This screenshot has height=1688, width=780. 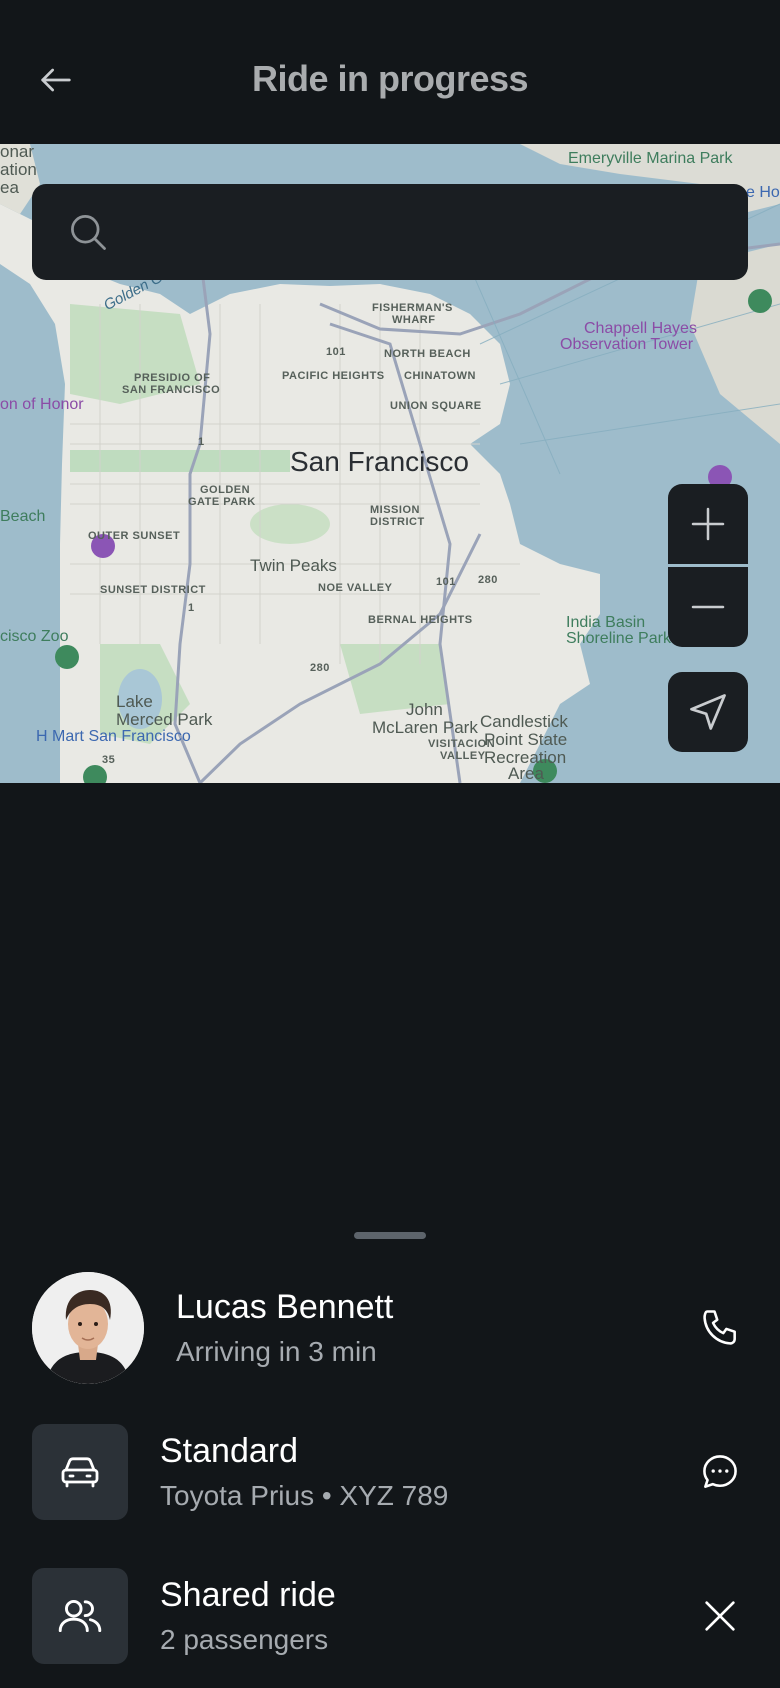 I want to click on ride-type: Shared ride, so click(x=248, y=1595).